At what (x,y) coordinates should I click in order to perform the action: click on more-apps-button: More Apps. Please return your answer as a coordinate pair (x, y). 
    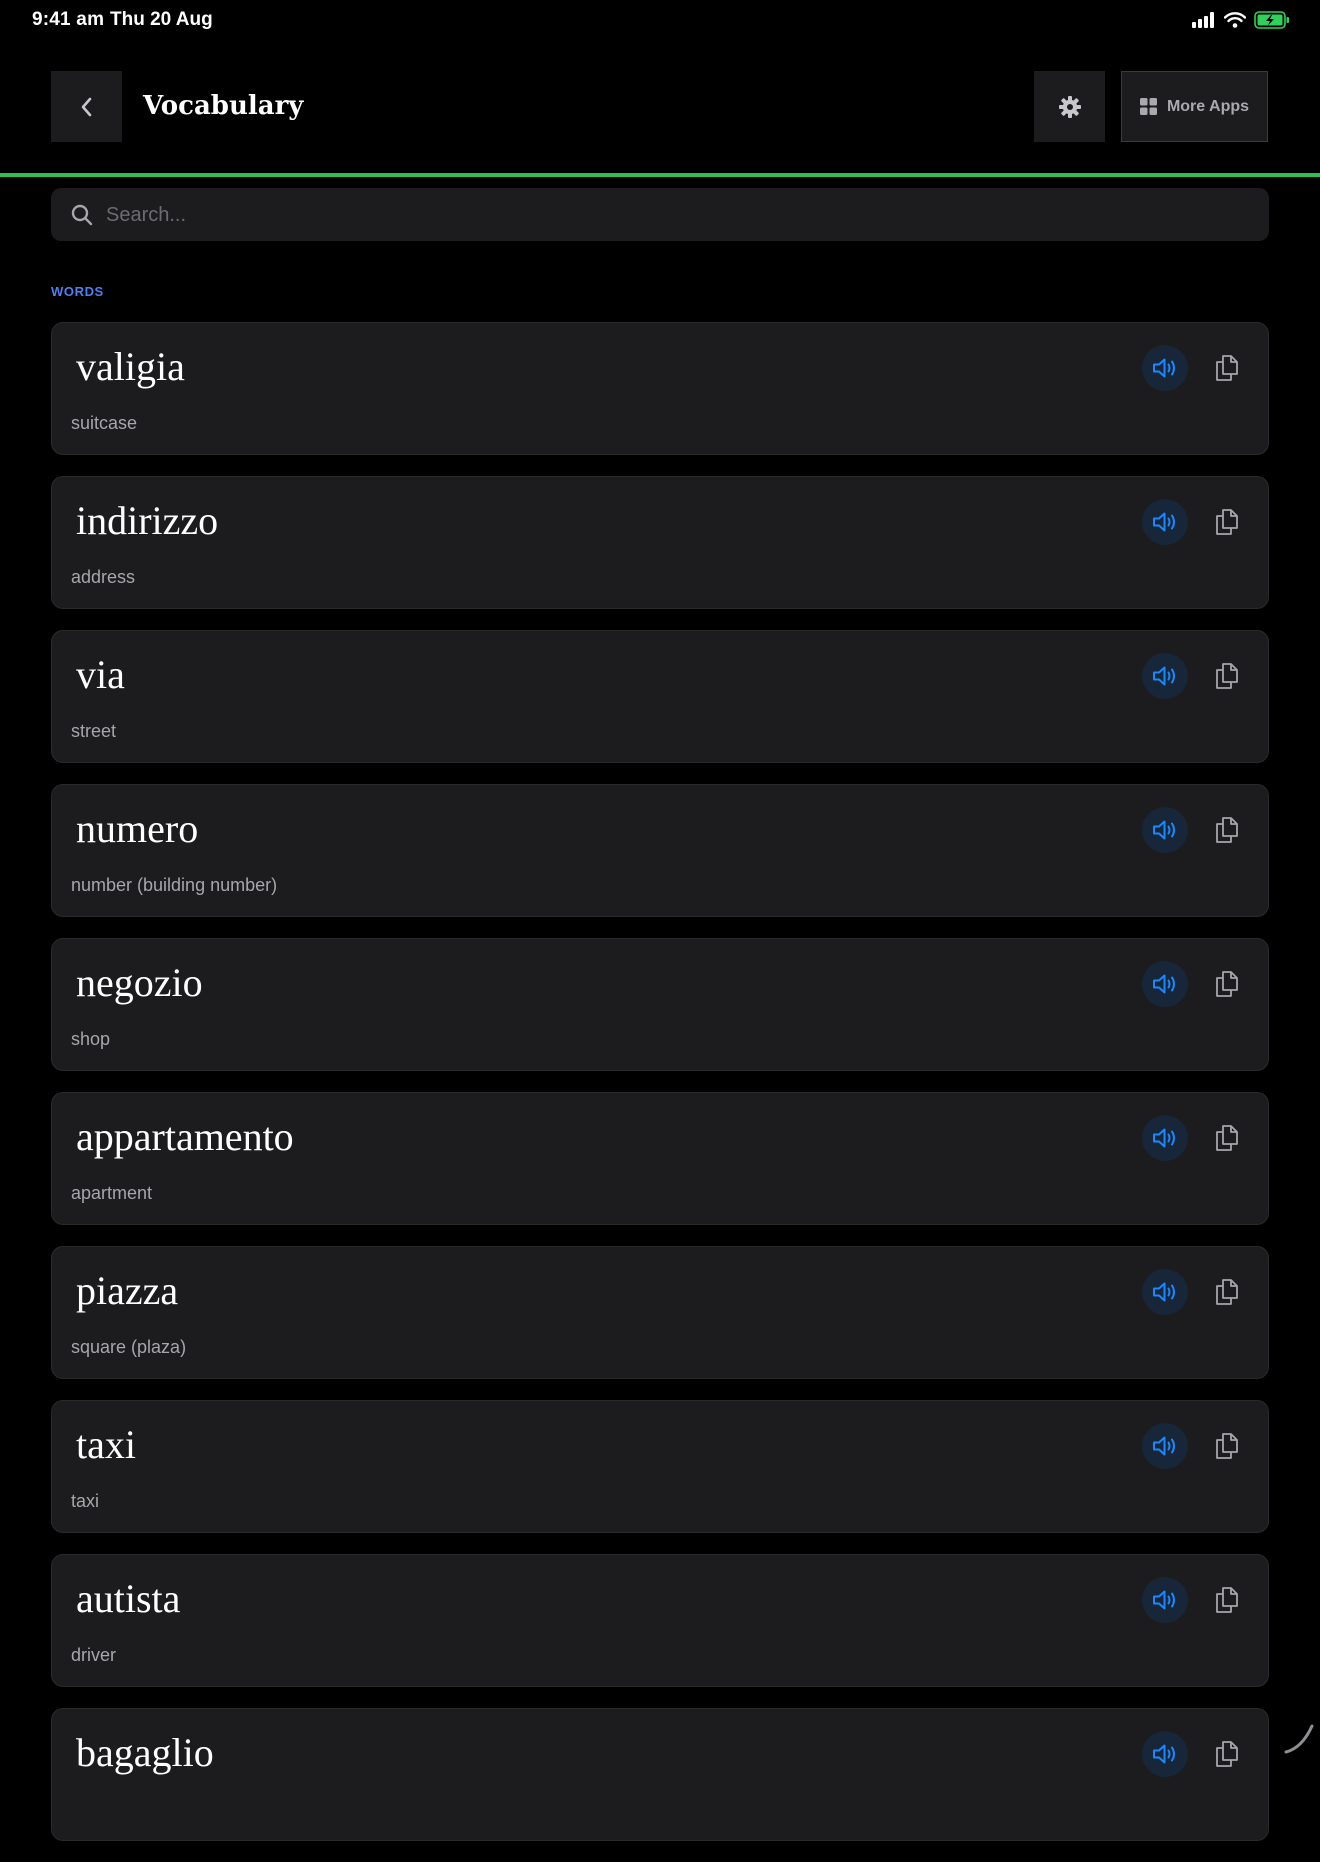
    Looking at the image, I should click on (1194, 106).